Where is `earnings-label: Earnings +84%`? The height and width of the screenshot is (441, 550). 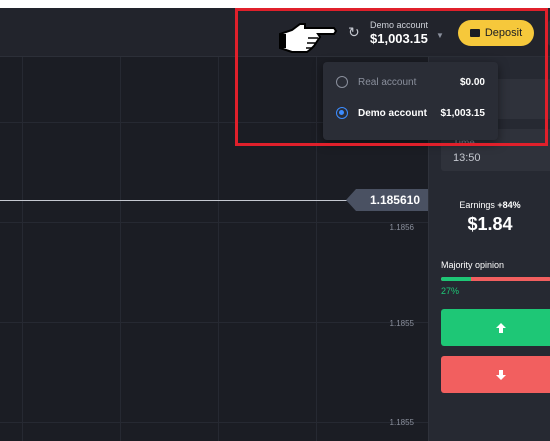
earnings-label: Earnings +84% is located at coordinates (489, 205).